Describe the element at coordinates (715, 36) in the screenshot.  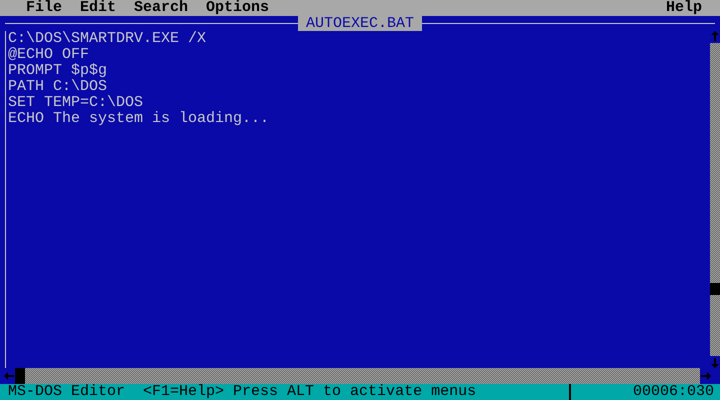
I see `up-arrow-icon` at that location.